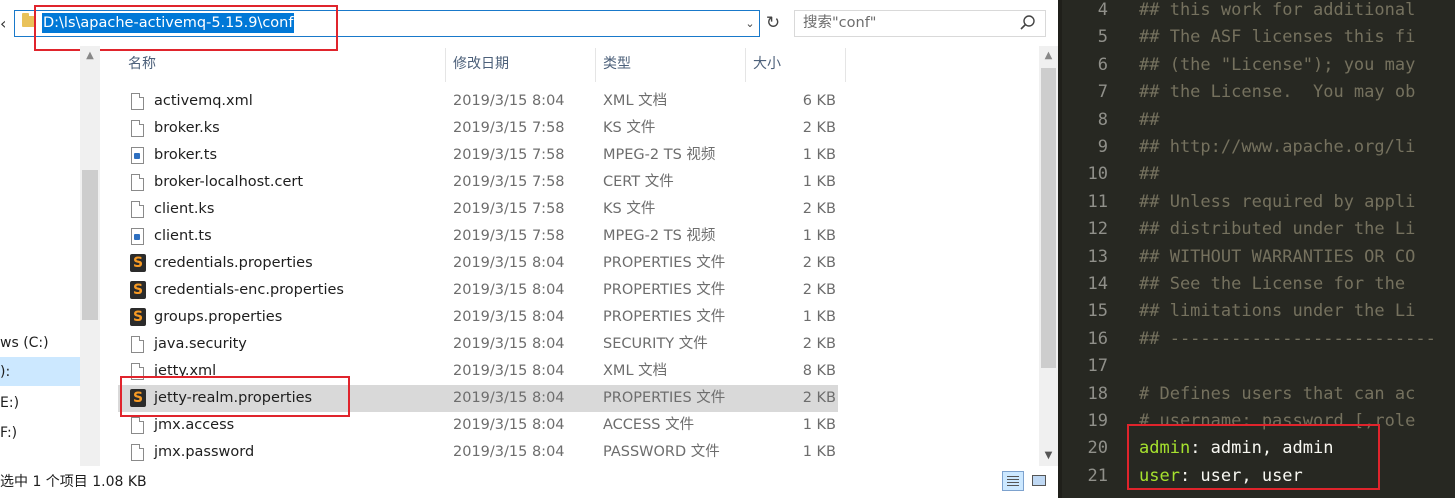 This screenshot has width=1455, height=498. What do you see at coordinates (1097, 284) in the screenshot?
I see `line-number: 14` at bounding box center [1097, 284].